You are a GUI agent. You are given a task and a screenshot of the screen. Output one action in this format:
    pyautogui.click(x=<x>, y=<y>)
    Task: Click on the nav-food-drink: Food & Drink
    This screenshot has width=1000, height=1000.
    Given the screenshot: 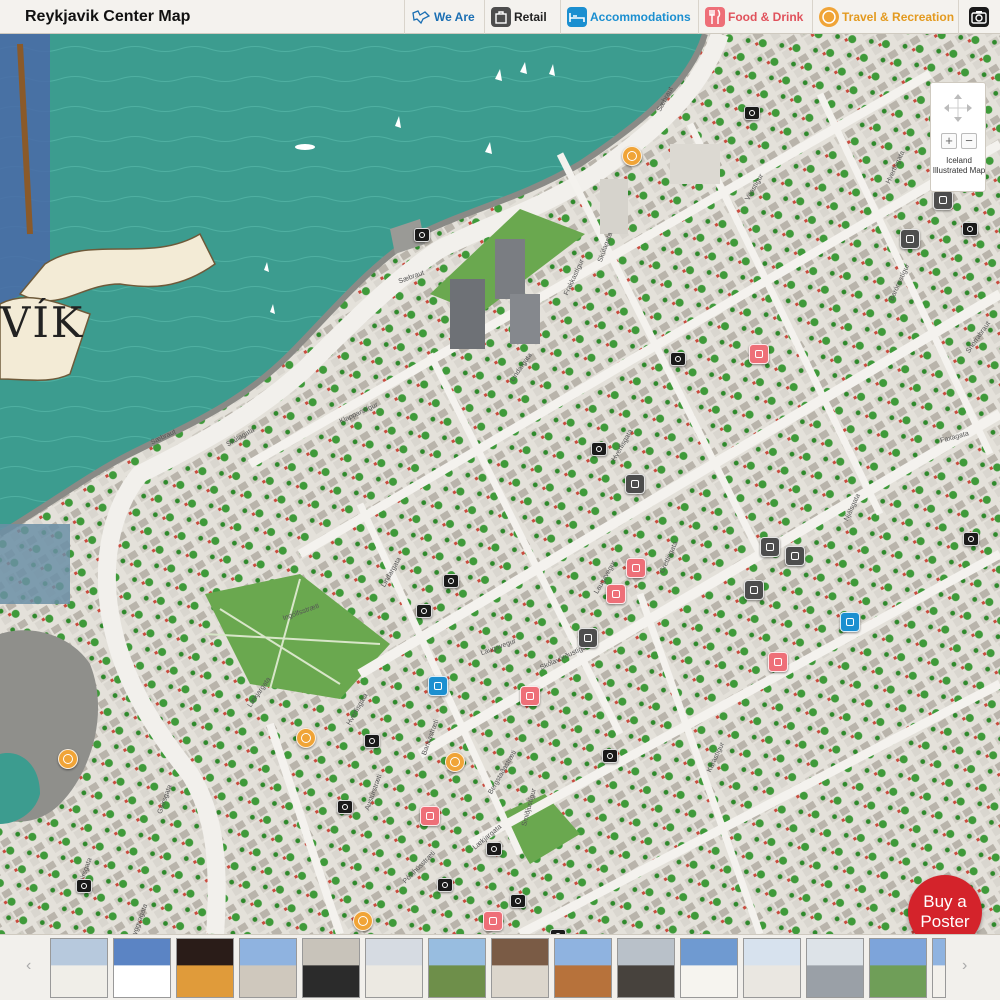 What is the action you would take?
    pyautogui.click(x=756, y=17)
    